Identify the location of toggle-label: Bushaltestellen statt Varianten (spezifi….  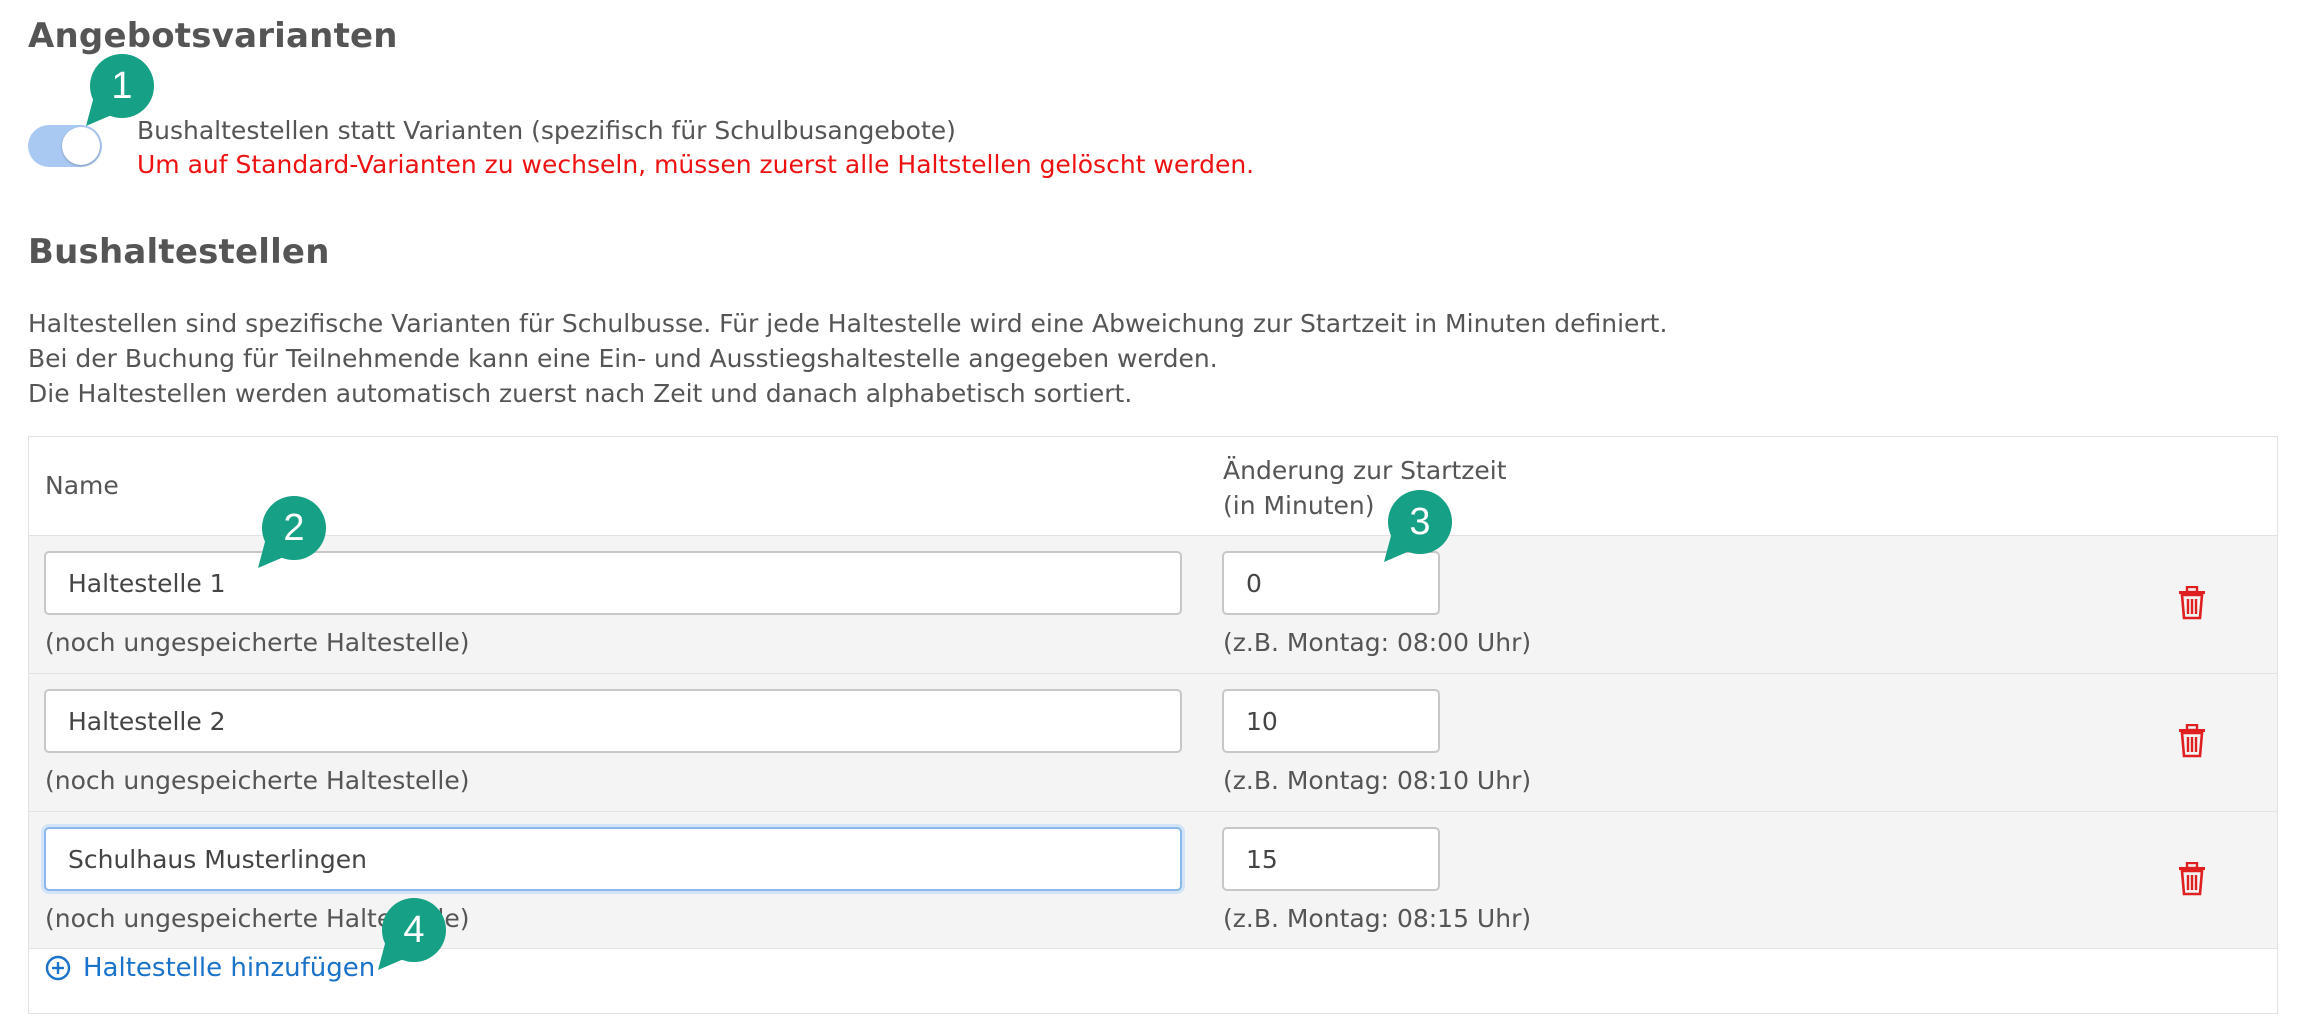
(546, 130).